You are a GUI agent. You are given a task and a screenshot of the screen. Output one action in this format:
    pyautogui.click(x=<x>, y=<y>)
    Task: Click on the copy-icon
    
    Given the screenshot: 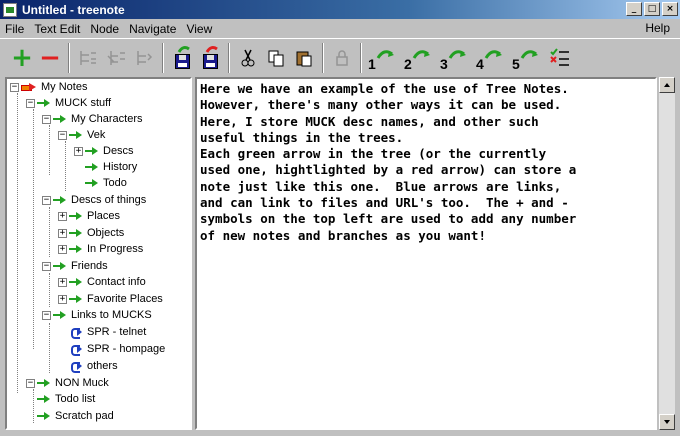 What is the action you would take?
    pyautogui.click(x=276, y=58)
    